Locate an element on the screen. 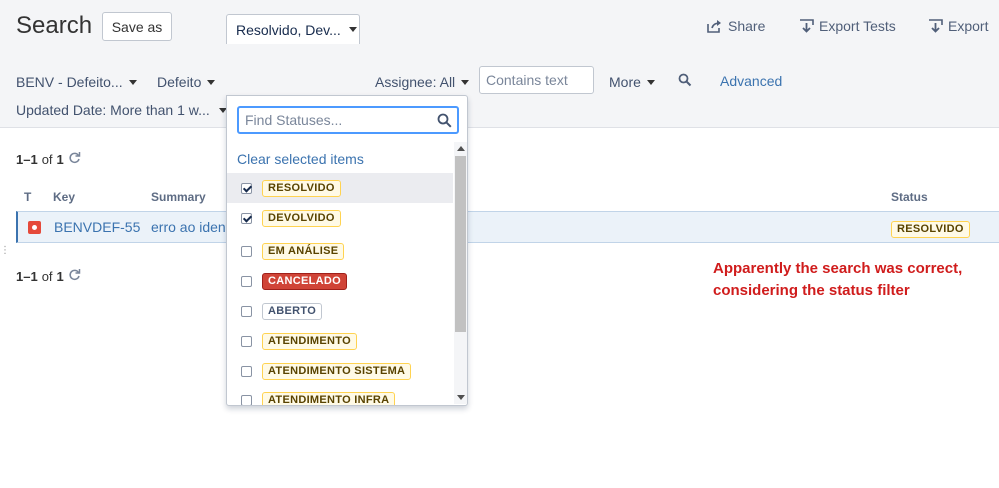 The image size is (999, 488). assignee-filter: Assignee: All is located at coordinates (422, 82).